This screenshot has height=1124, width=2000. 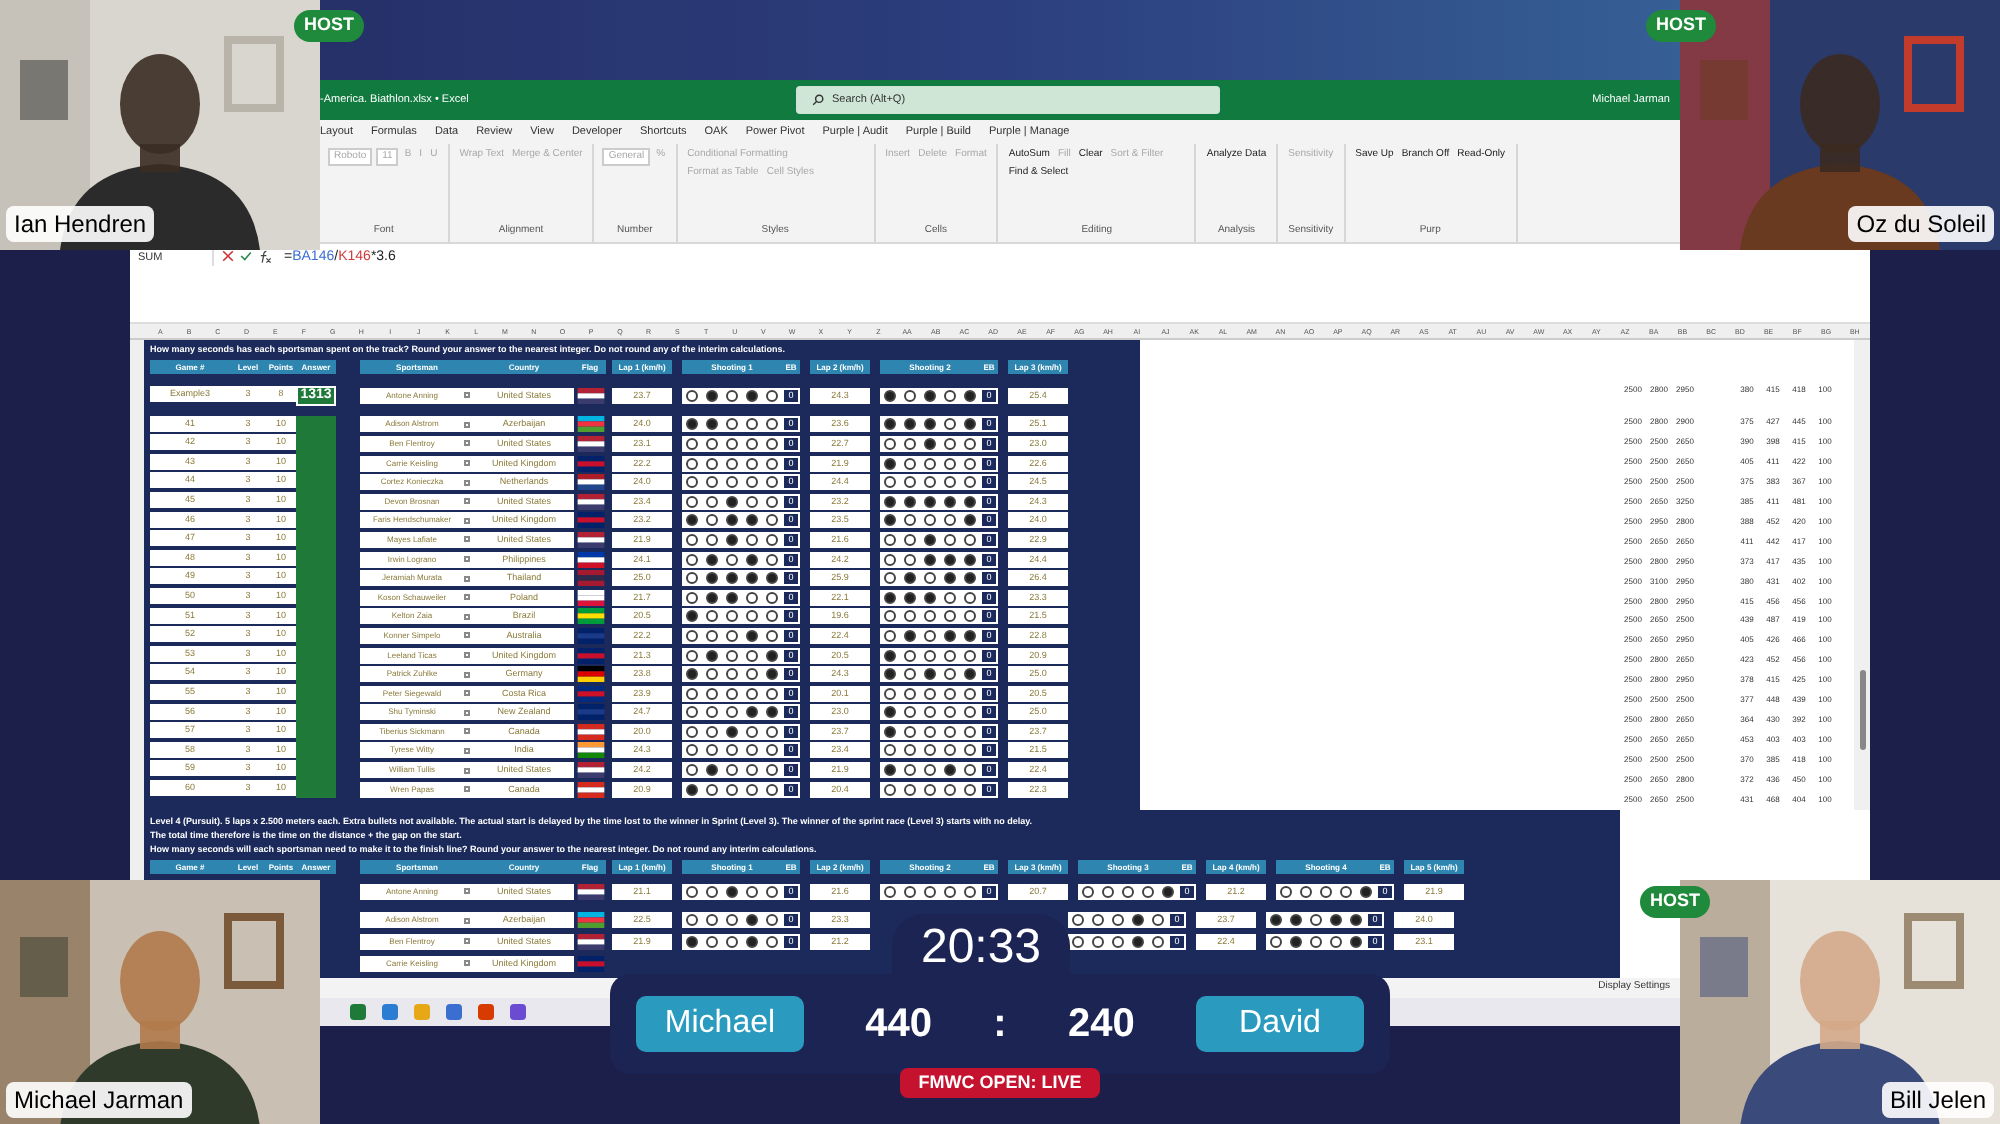 I want to click on participant-name: Oz du Soleil, so click(x=1921, y=224).